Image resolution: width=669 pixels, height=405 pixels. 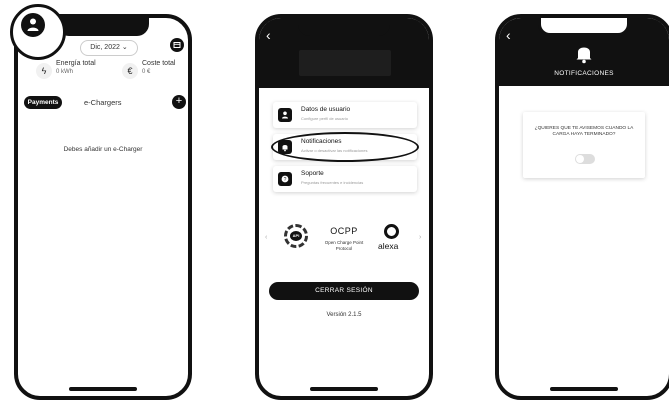 I want to click on api-gear-icon: API, so click(x=296, y=236).